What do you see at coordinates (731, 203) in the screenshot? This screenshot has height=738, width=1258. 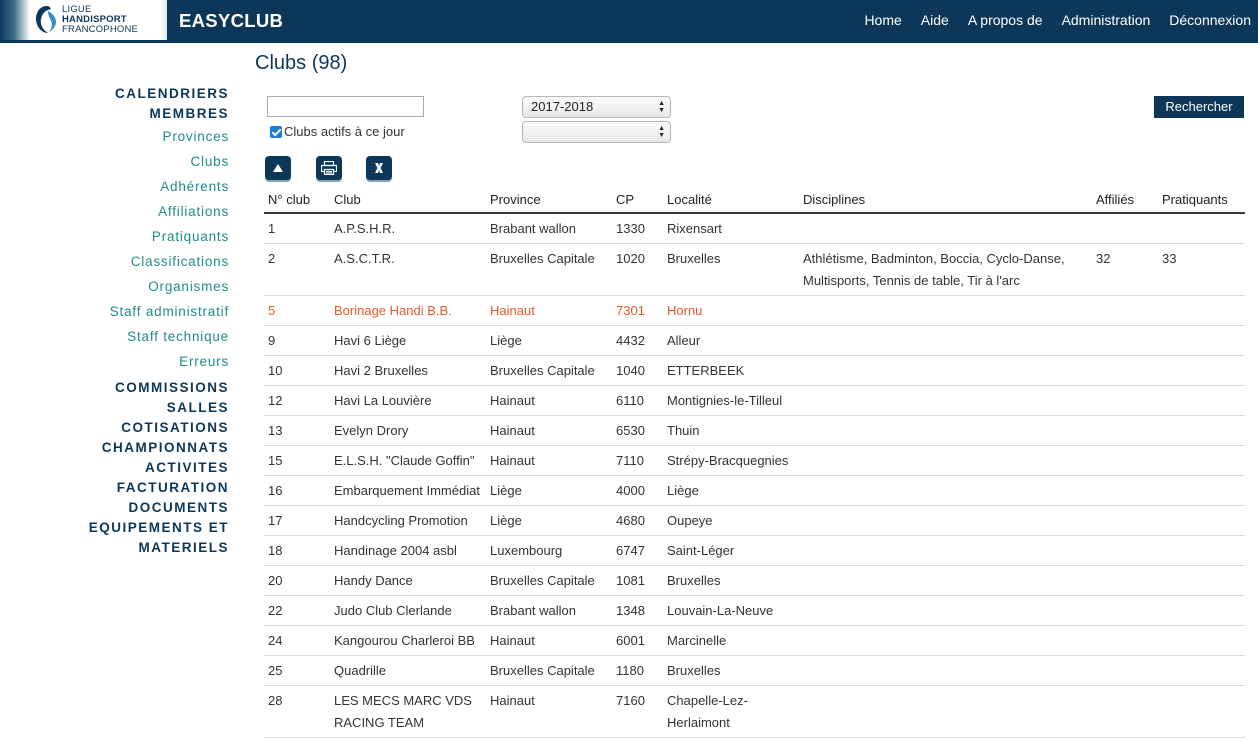 I see `col-localite: Localité` at bounding box center [731, 203].